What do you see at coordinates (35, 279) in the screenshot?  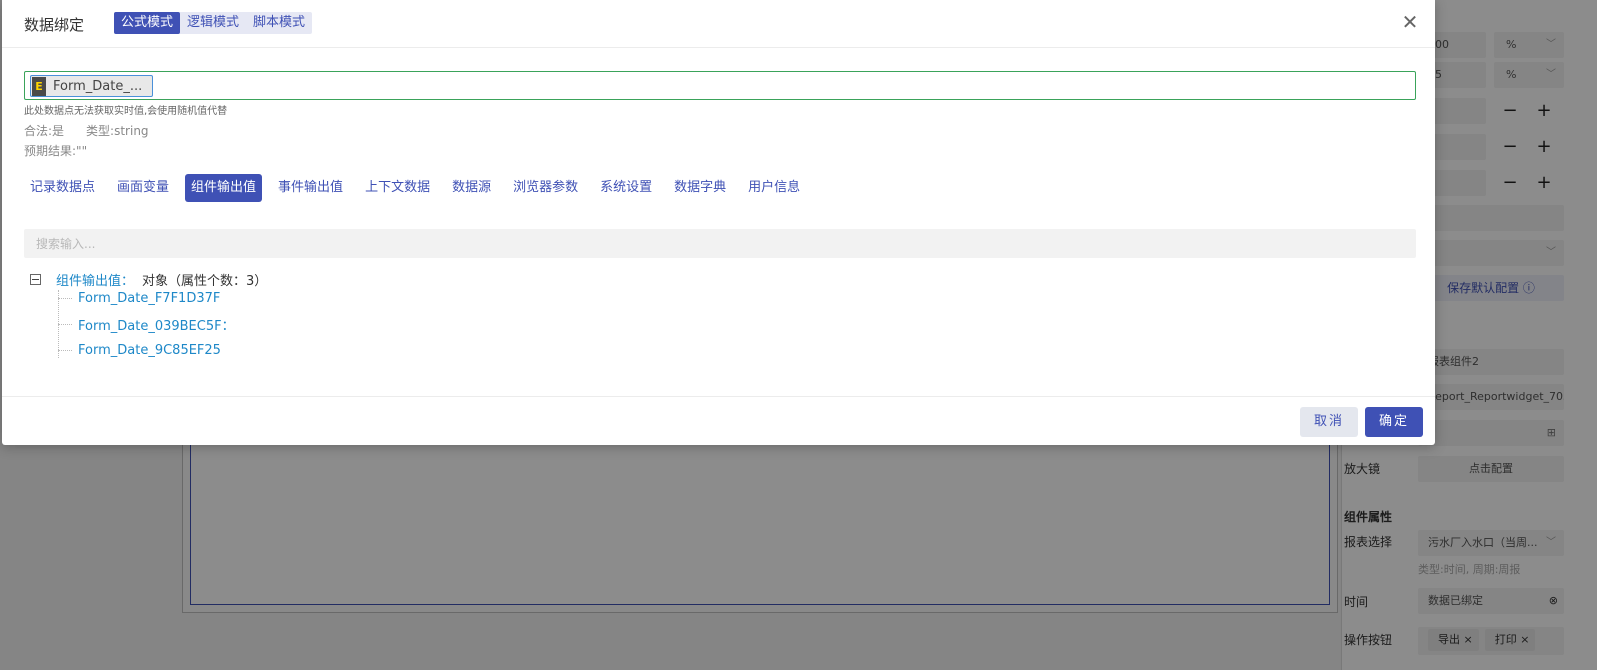 I see `collapse-icon` at bounding box center [35, 279].